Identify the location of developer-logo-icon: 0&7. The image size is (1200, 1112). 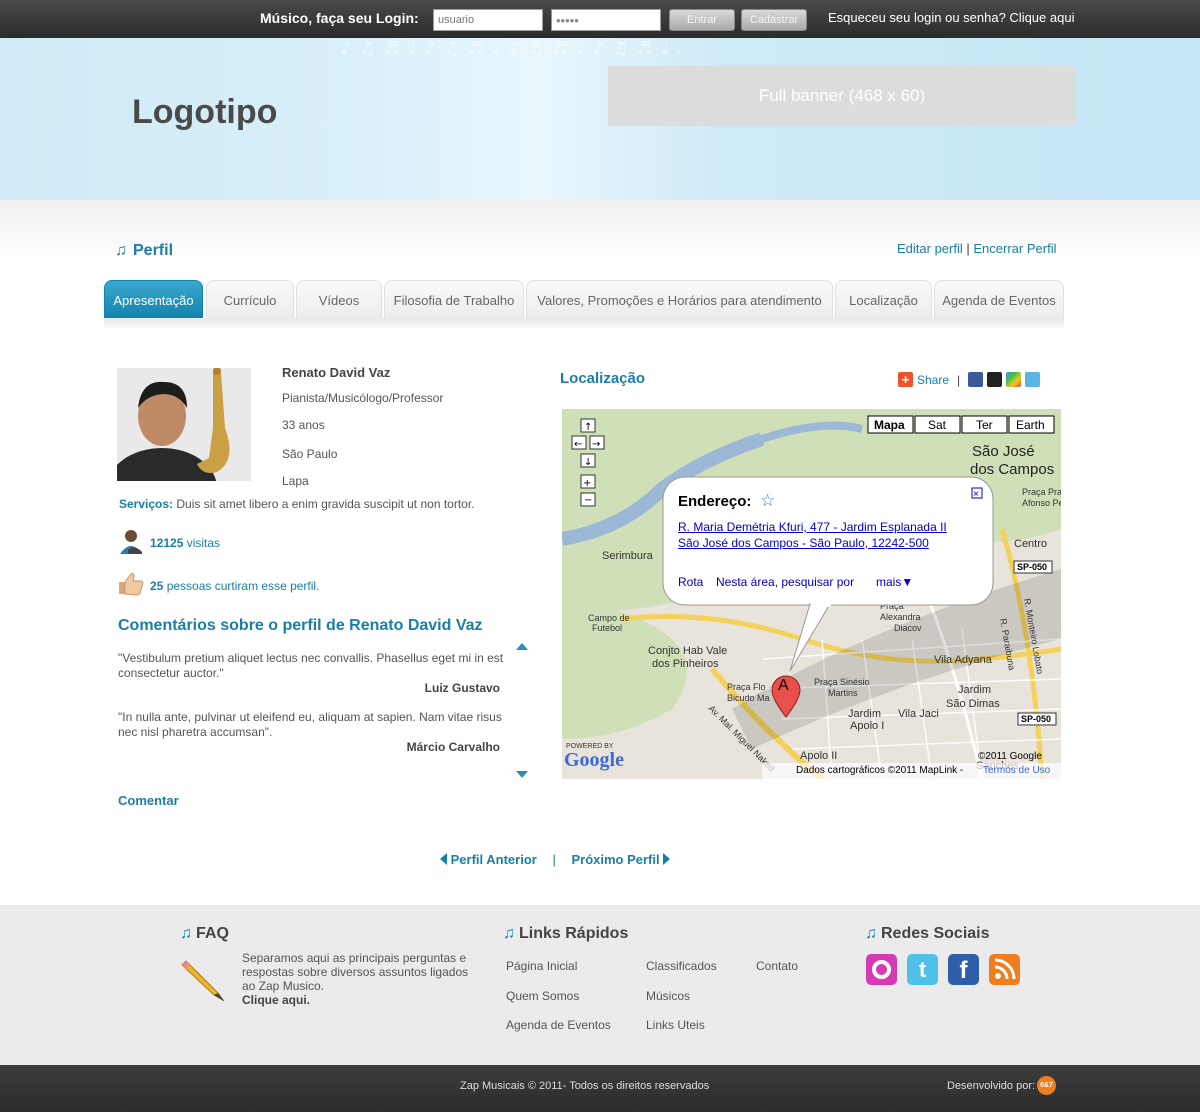
(1046, 1085).